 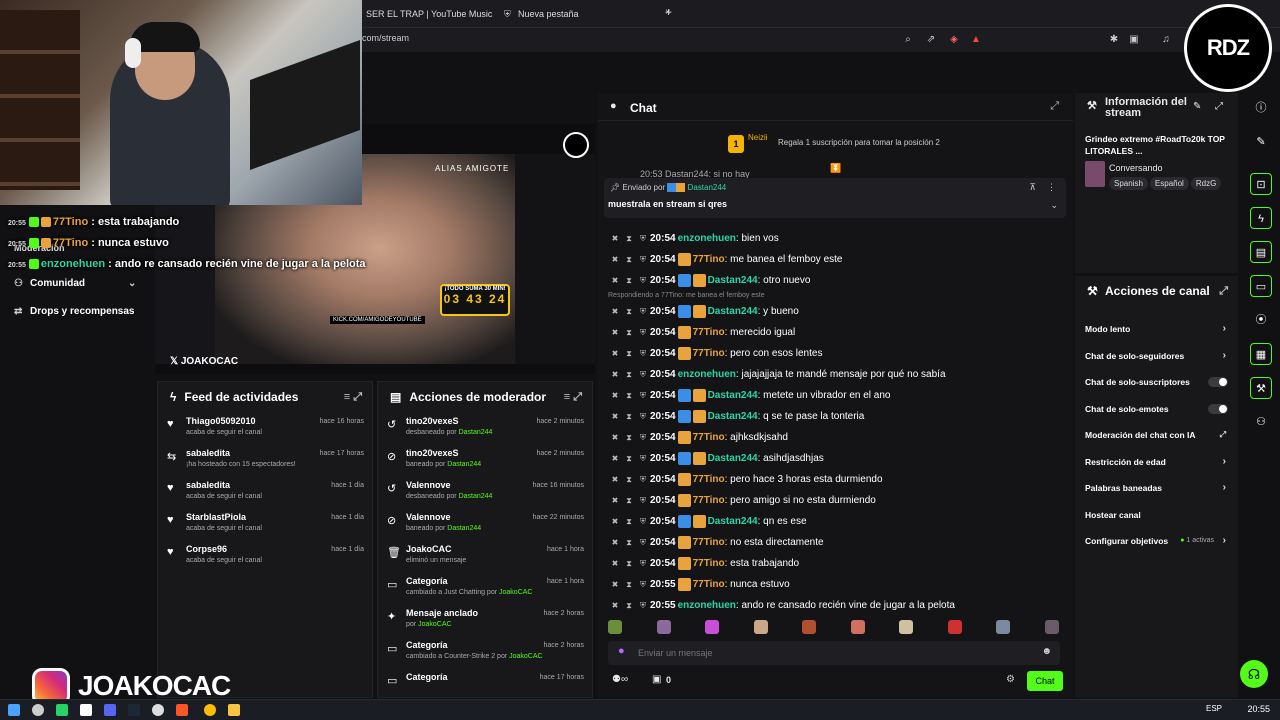 What do you see at coordinates (1114, 40) in the screenshot?
I see `extensions-icon: ✱` at bounding box center [1114, 40].